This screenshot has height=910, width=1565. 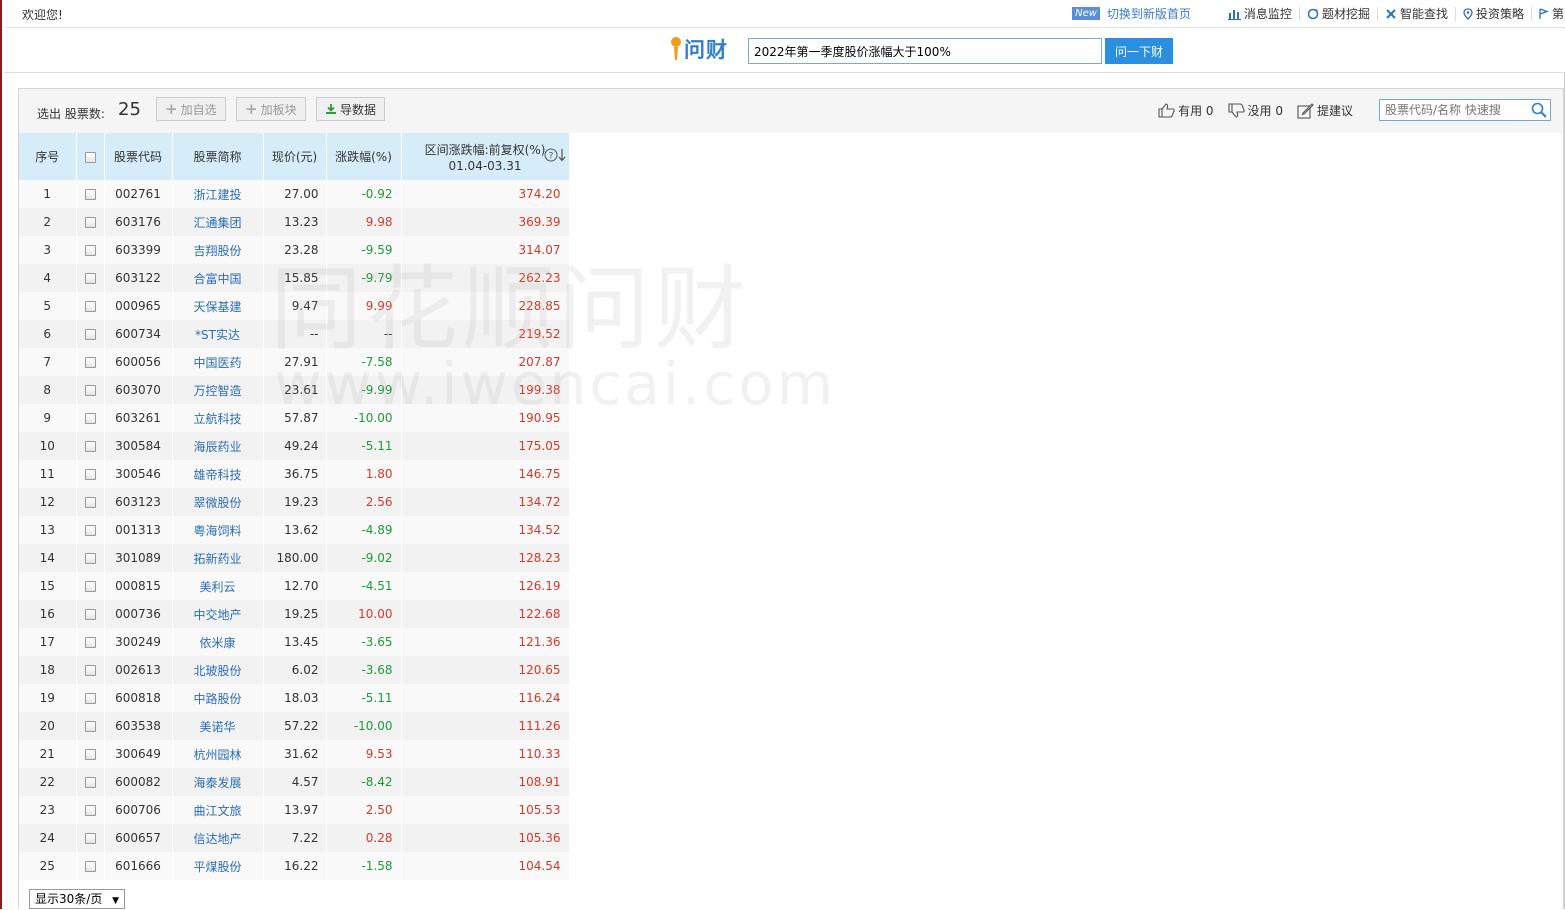 What do you see at coordinates (294, 810) in the screenshot?
I see `table-row: 23 600706 曲江文旅 13.97 2.50 105.53` at bounding box center [294, 810].